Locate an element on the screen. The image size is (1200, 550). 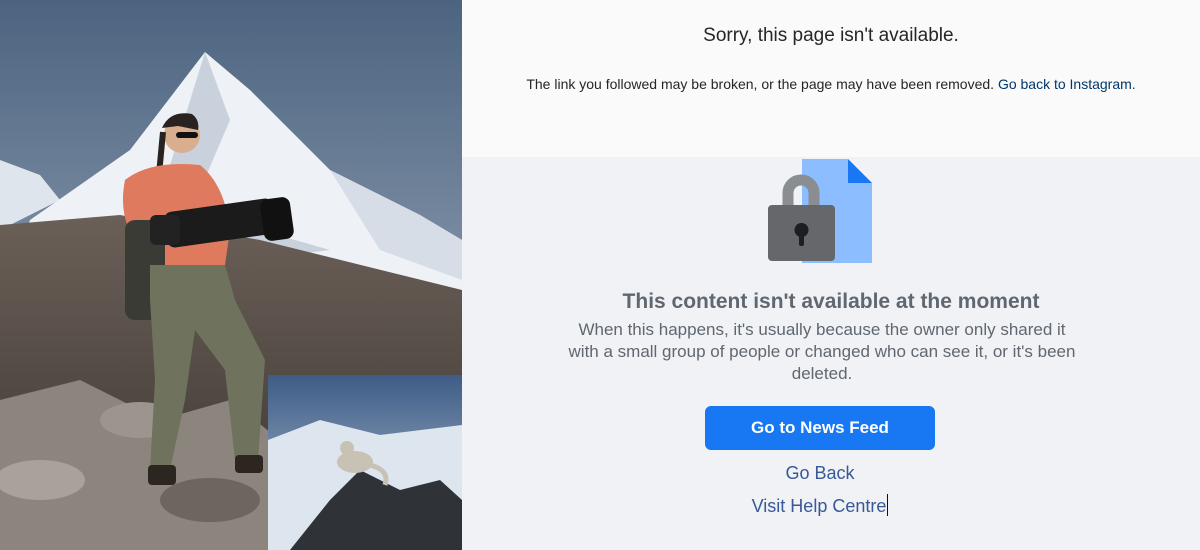
help-centre-link-row: Visit Help Centre is located at coordinates (820, 505).